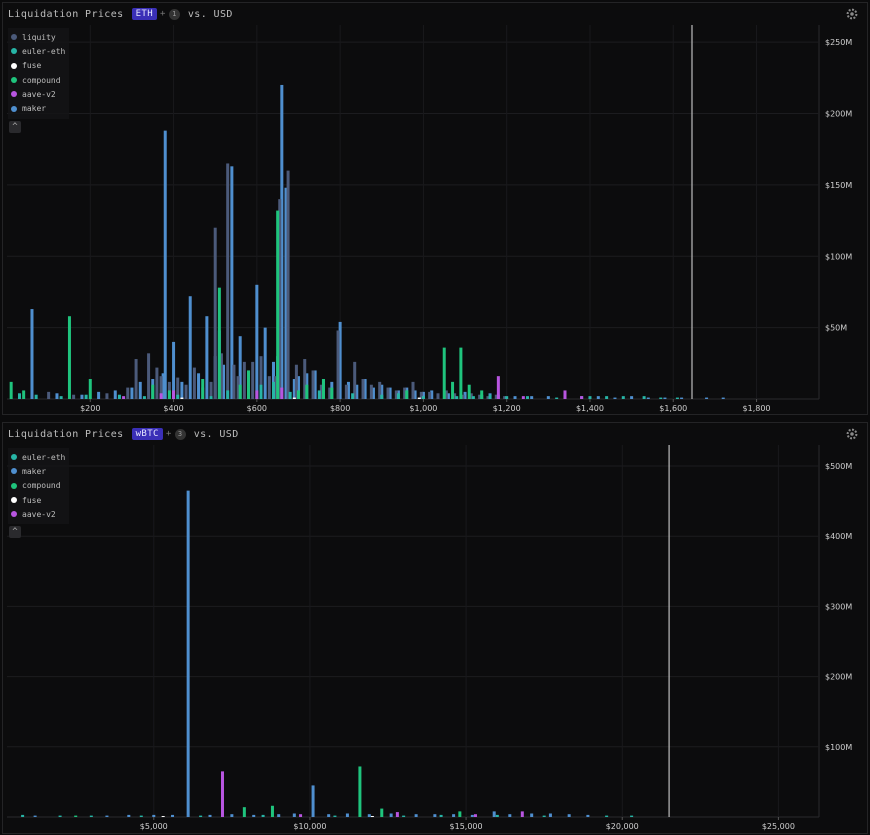  I want to click on legend-label: fuse, so click(32, 500).